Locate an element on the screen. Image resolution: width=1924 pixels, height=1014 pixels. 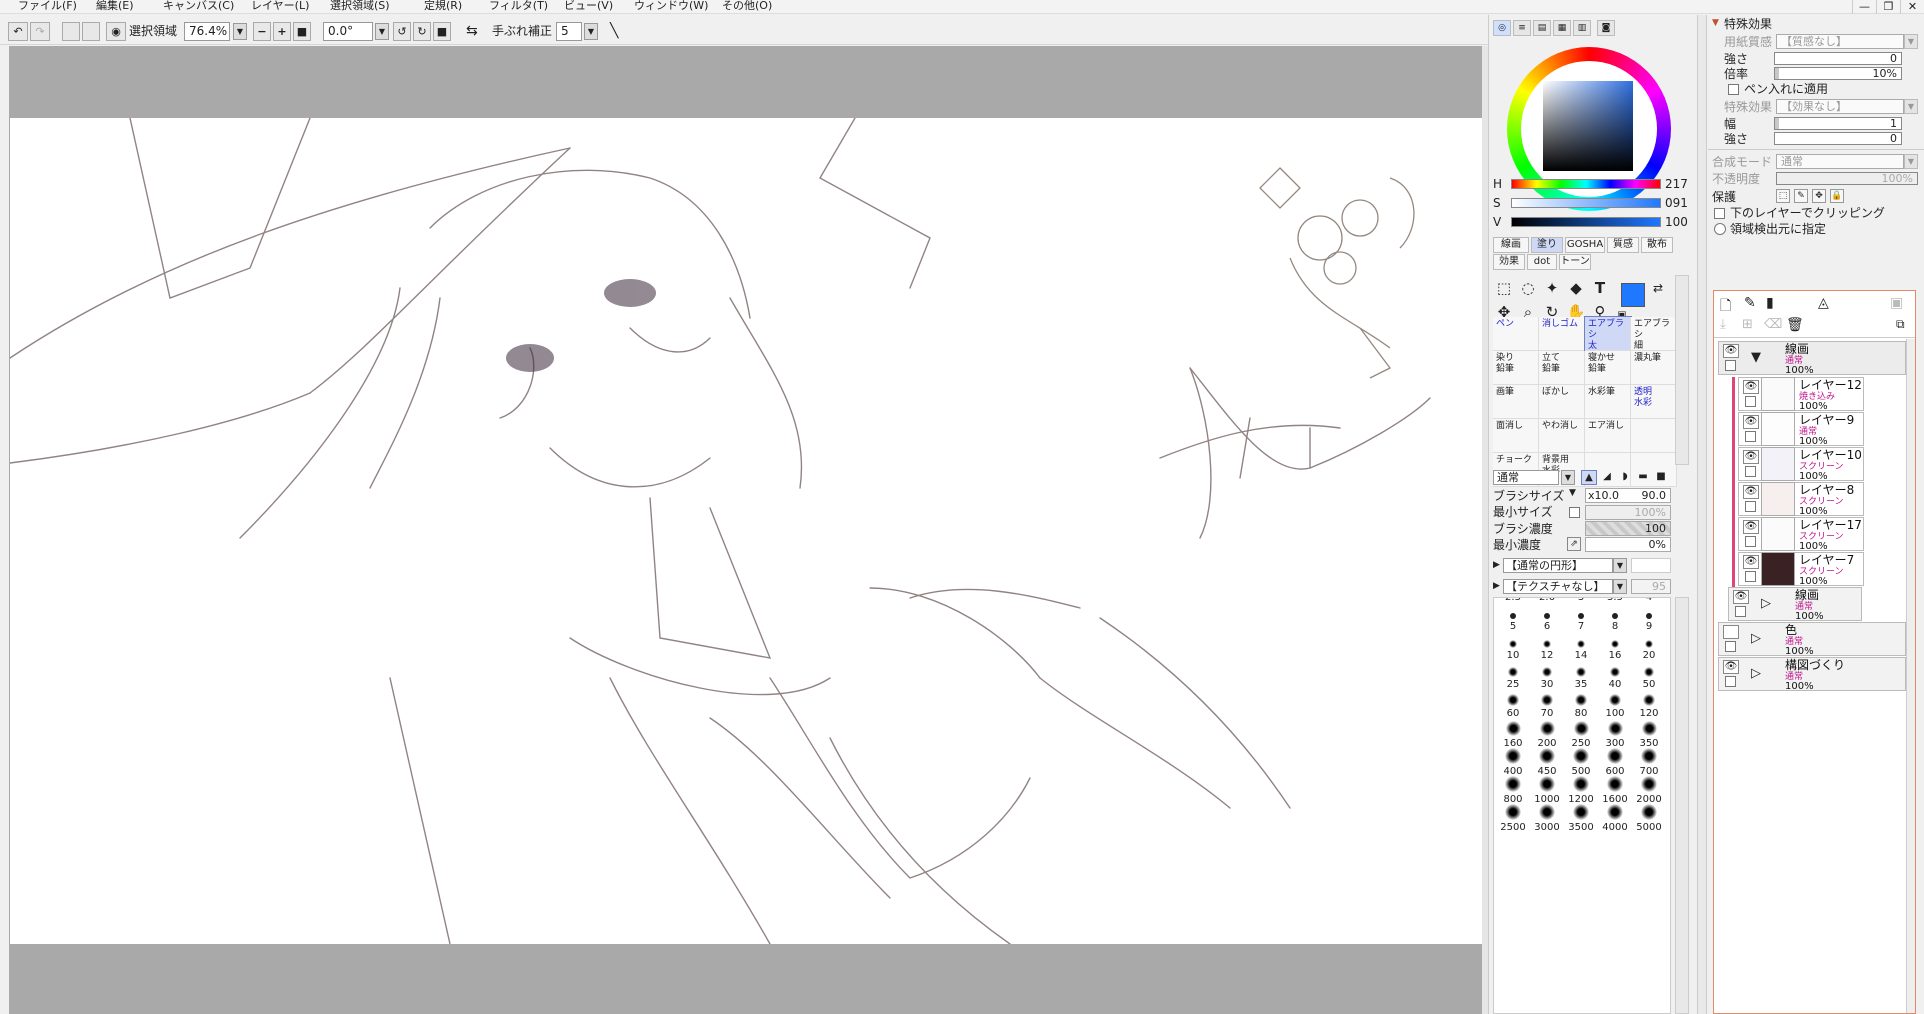
brush-slot: エアブラシ 細 is located at coordinates (1654, 334).